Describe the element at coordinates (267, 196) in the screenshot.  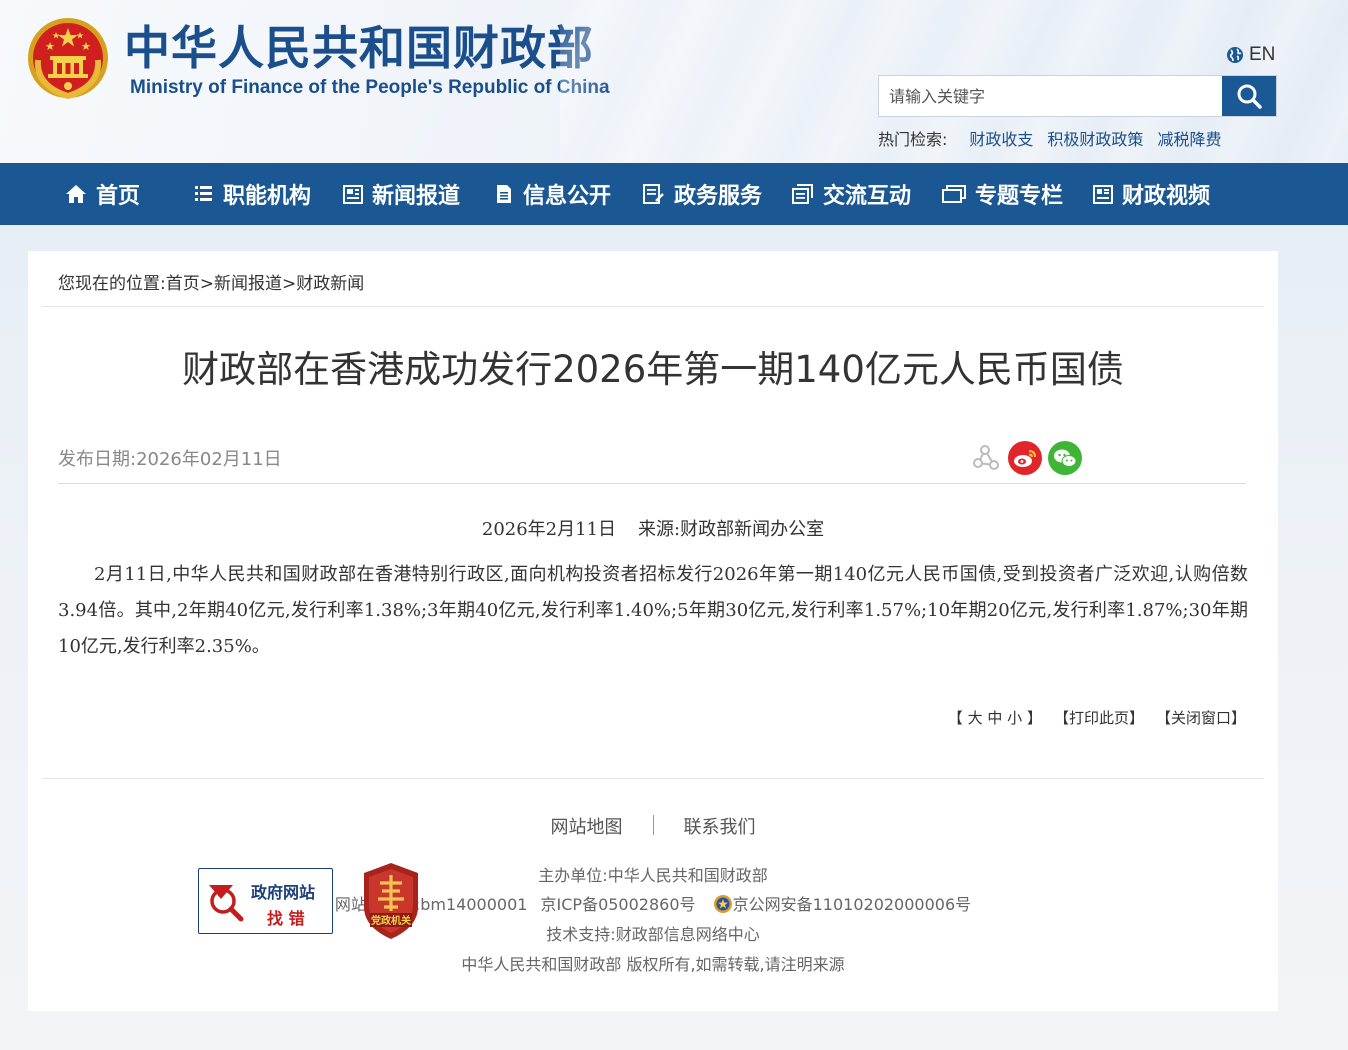
I see `nav-label: 职能机构` at that location.